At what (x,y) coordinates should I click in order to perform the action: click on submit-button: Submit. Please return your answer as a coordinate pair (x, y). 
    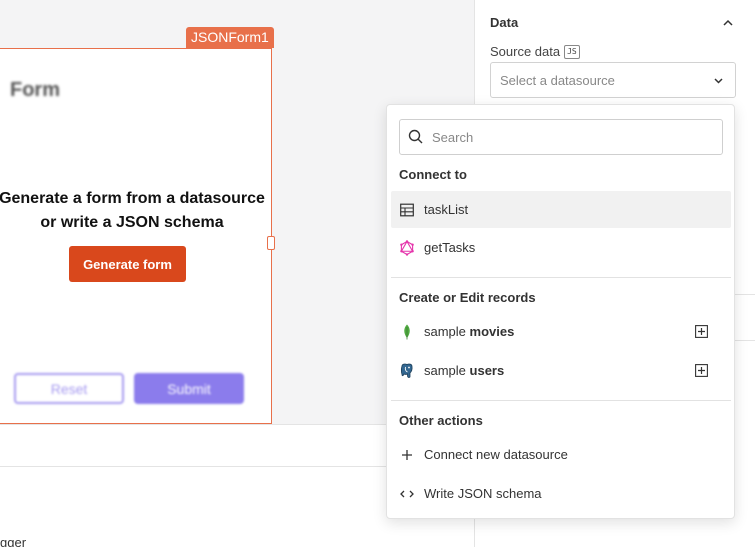
    Looking at the image, I should click on (189, 388).